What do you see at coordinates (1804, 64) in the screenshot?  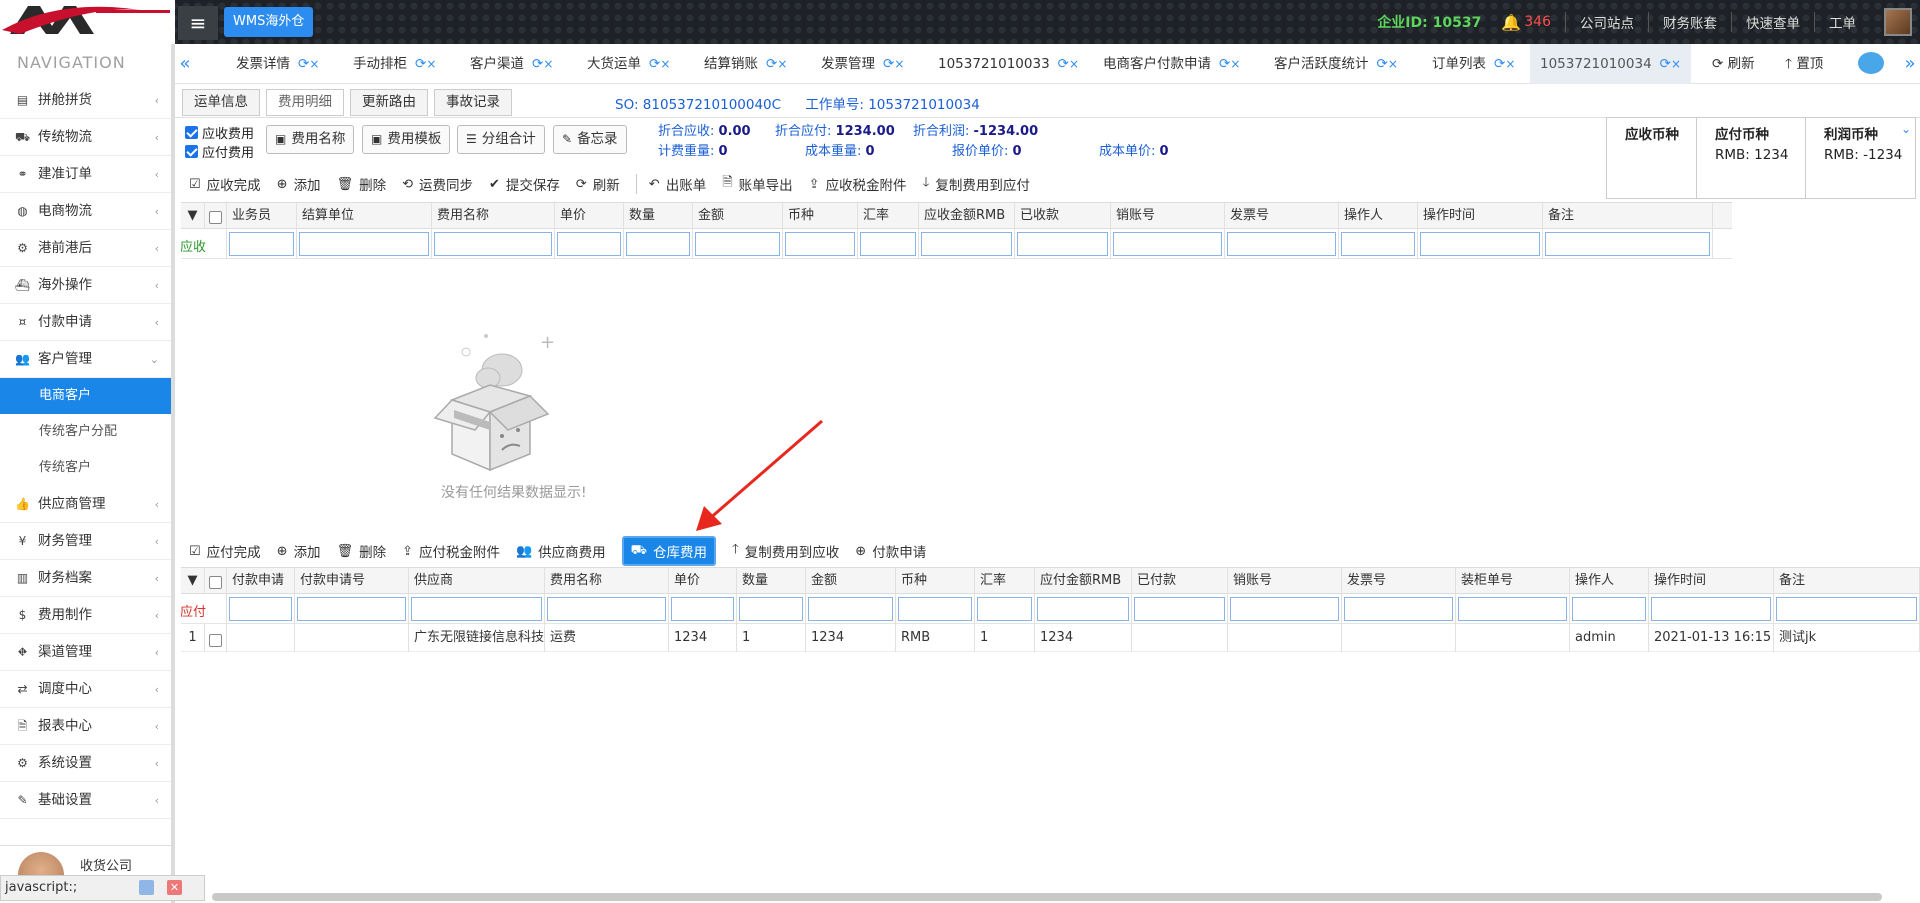 I see `tab-pin-top-button: 🡑 置顶` at bounding box center [1804, 64].